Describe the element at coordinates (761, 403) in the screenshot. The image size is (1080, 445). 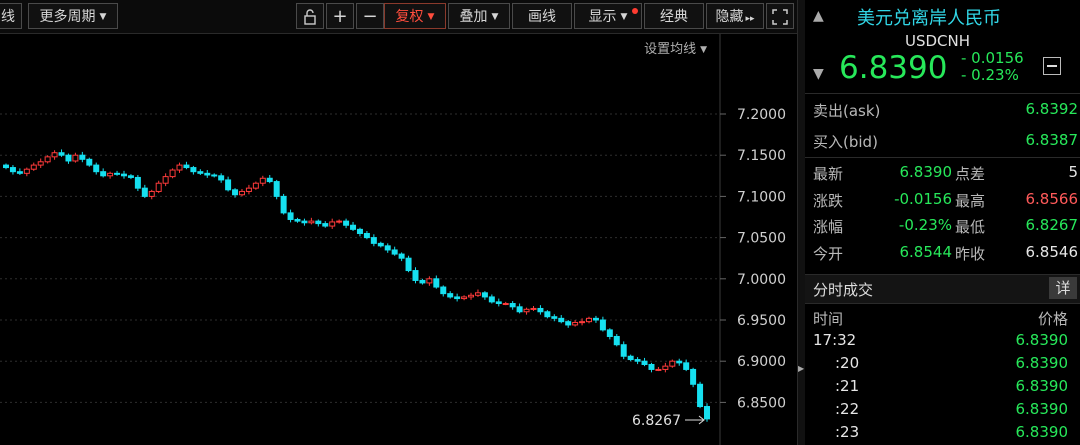
I see `y-tick-label: 6.8500` at that location.